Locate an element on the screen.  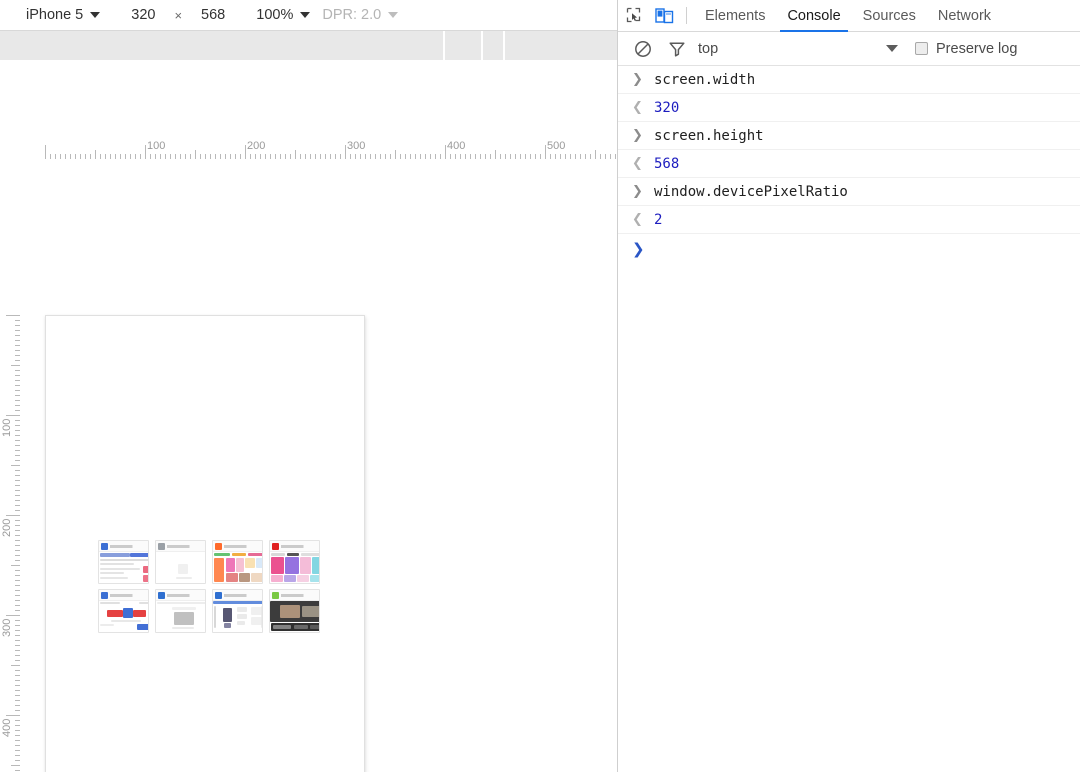
device-selector: iPhone 5 is located at coordinates (63, 15).